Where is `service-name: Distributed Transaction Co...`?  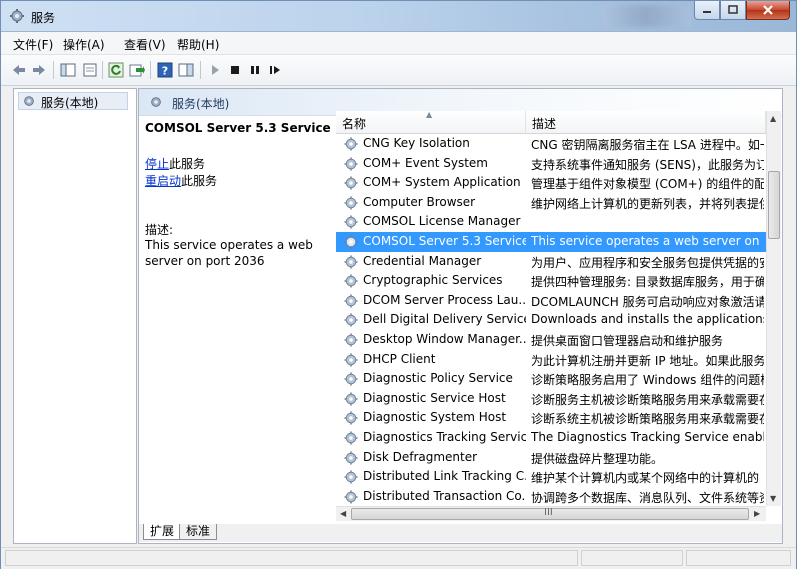 service-name: Distributed Transaction Co... is located at coordinates (444, 495).